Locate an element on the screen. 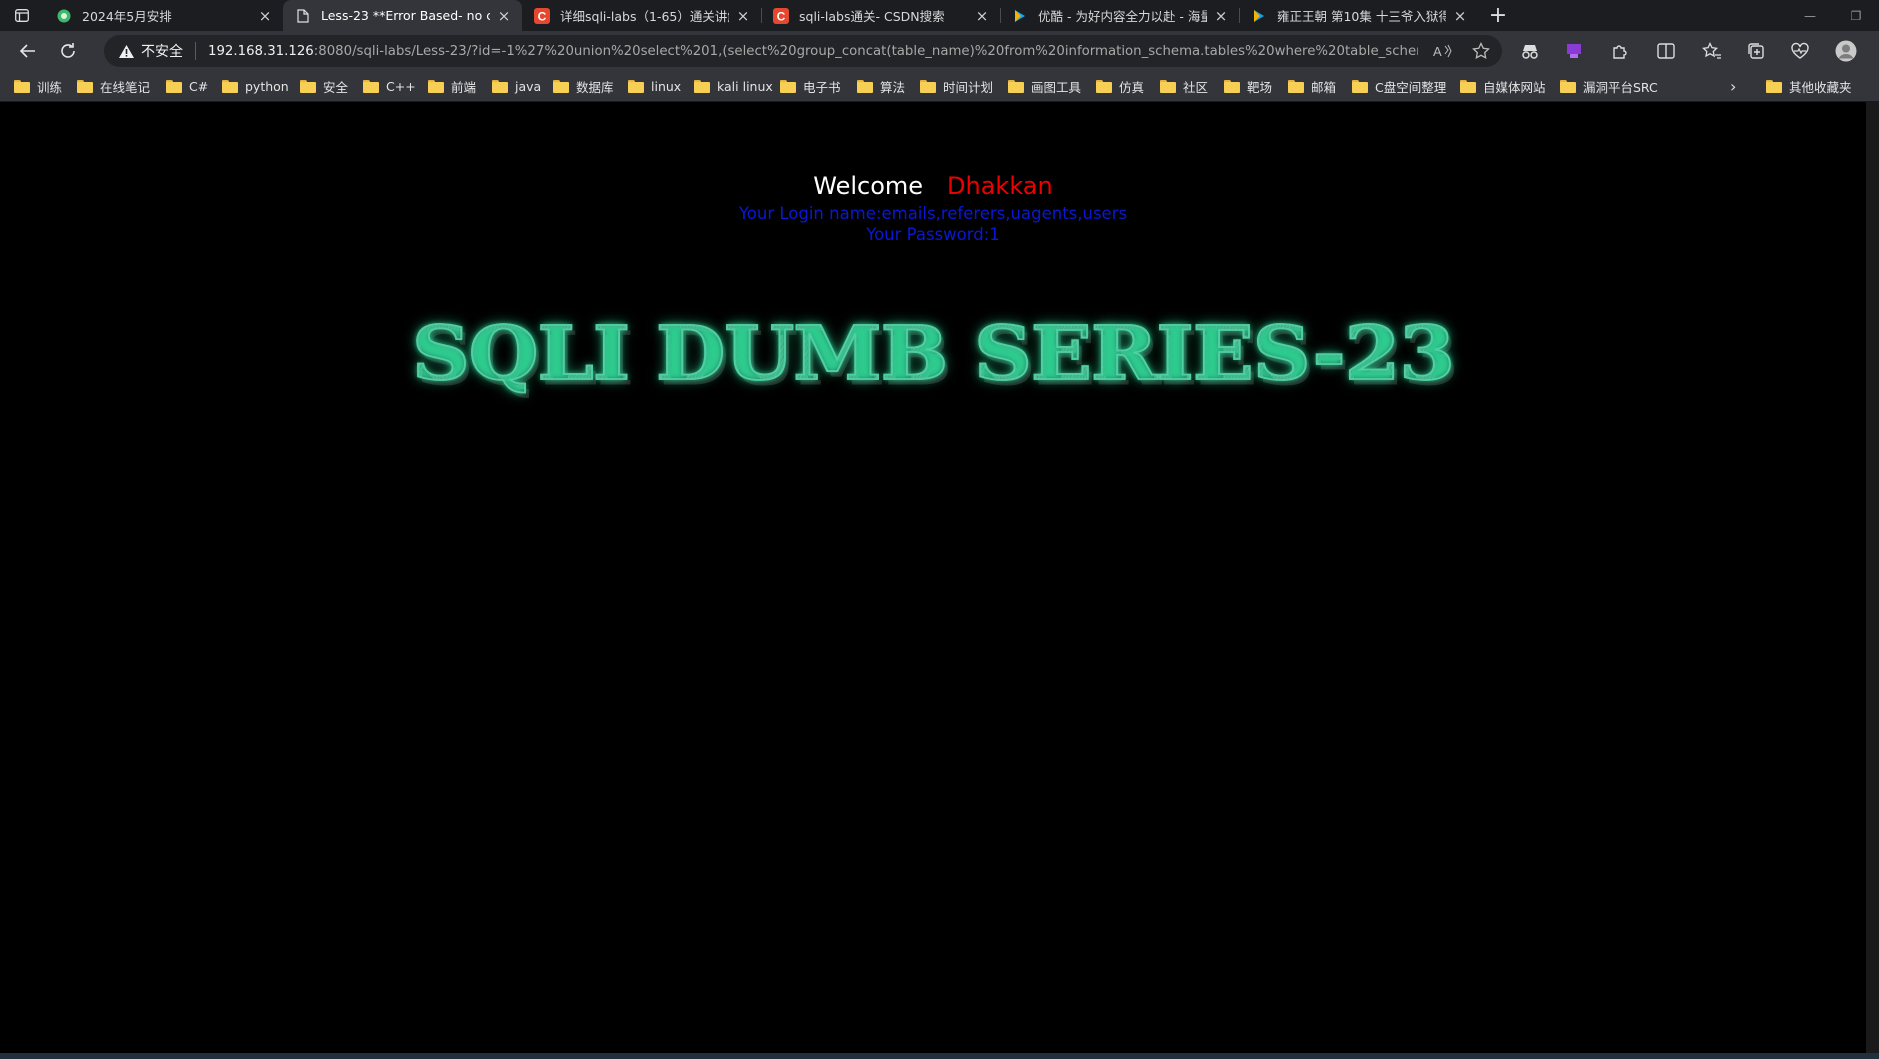  bookmark-folder: 社区 is located at coordinates (1184, 86).